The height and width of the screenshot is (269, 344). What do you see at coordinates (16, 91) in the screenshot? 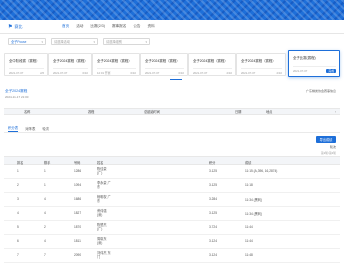
I see `page-title: 全子2024赛程` at bounding box center [16, 91].